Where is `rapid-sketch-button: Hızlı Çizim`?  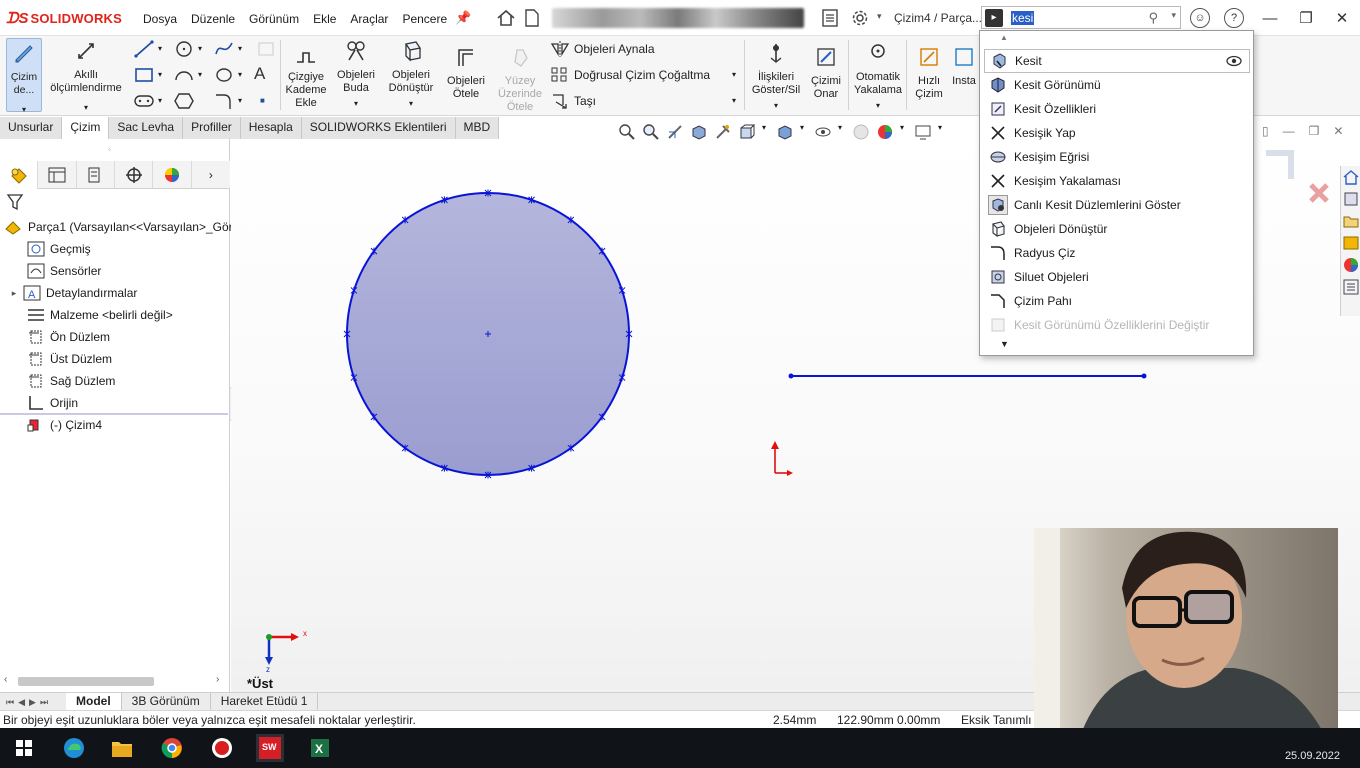 rapid-sketch-button: Hızlı Çizim is located at coordinates (929, 73).